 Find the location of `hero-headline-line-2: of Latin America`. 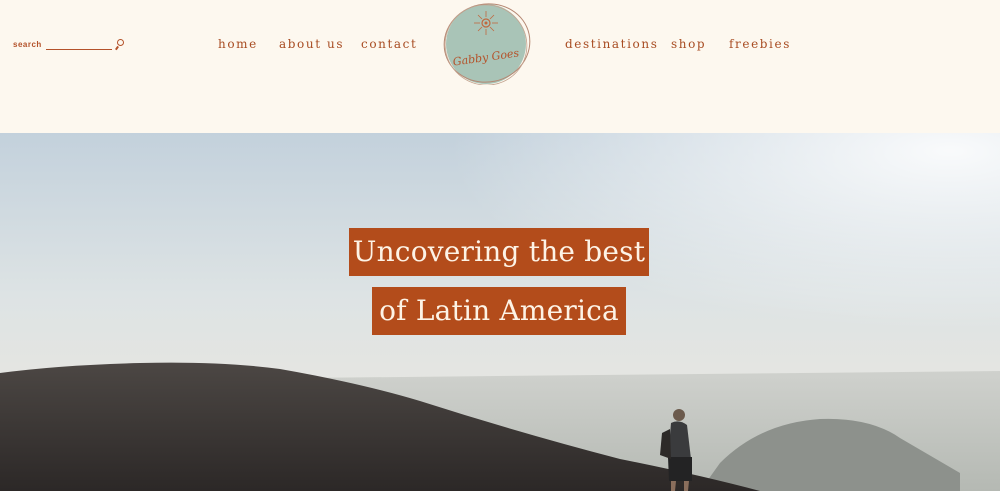

hero-headline-line-2: of Latin America is located at coordinates (499, 311).